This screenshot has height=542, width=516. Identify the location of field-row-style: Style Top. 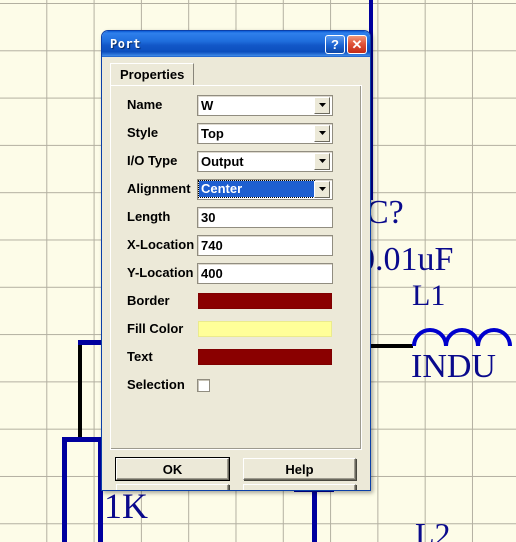
(236, 133).